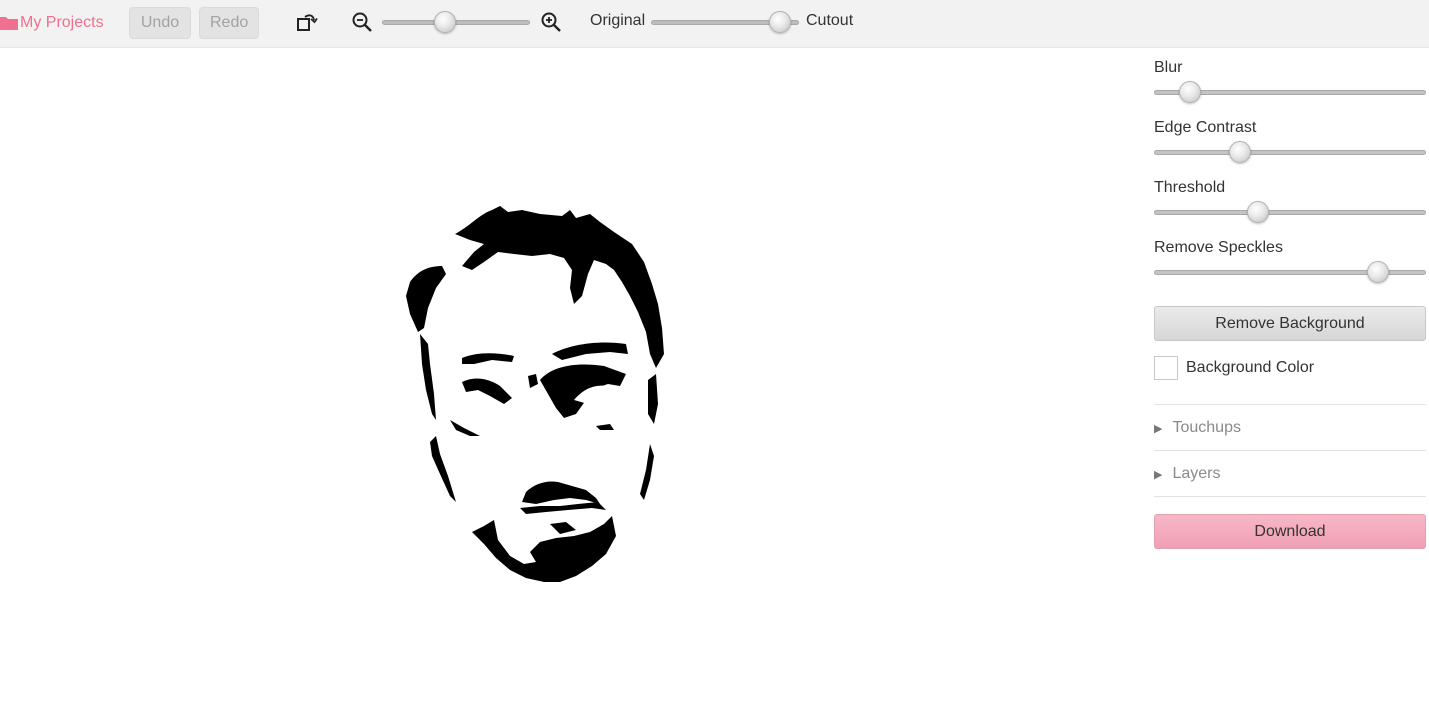  I want to click on my-projects-link: My Projects, so click(52, 23).